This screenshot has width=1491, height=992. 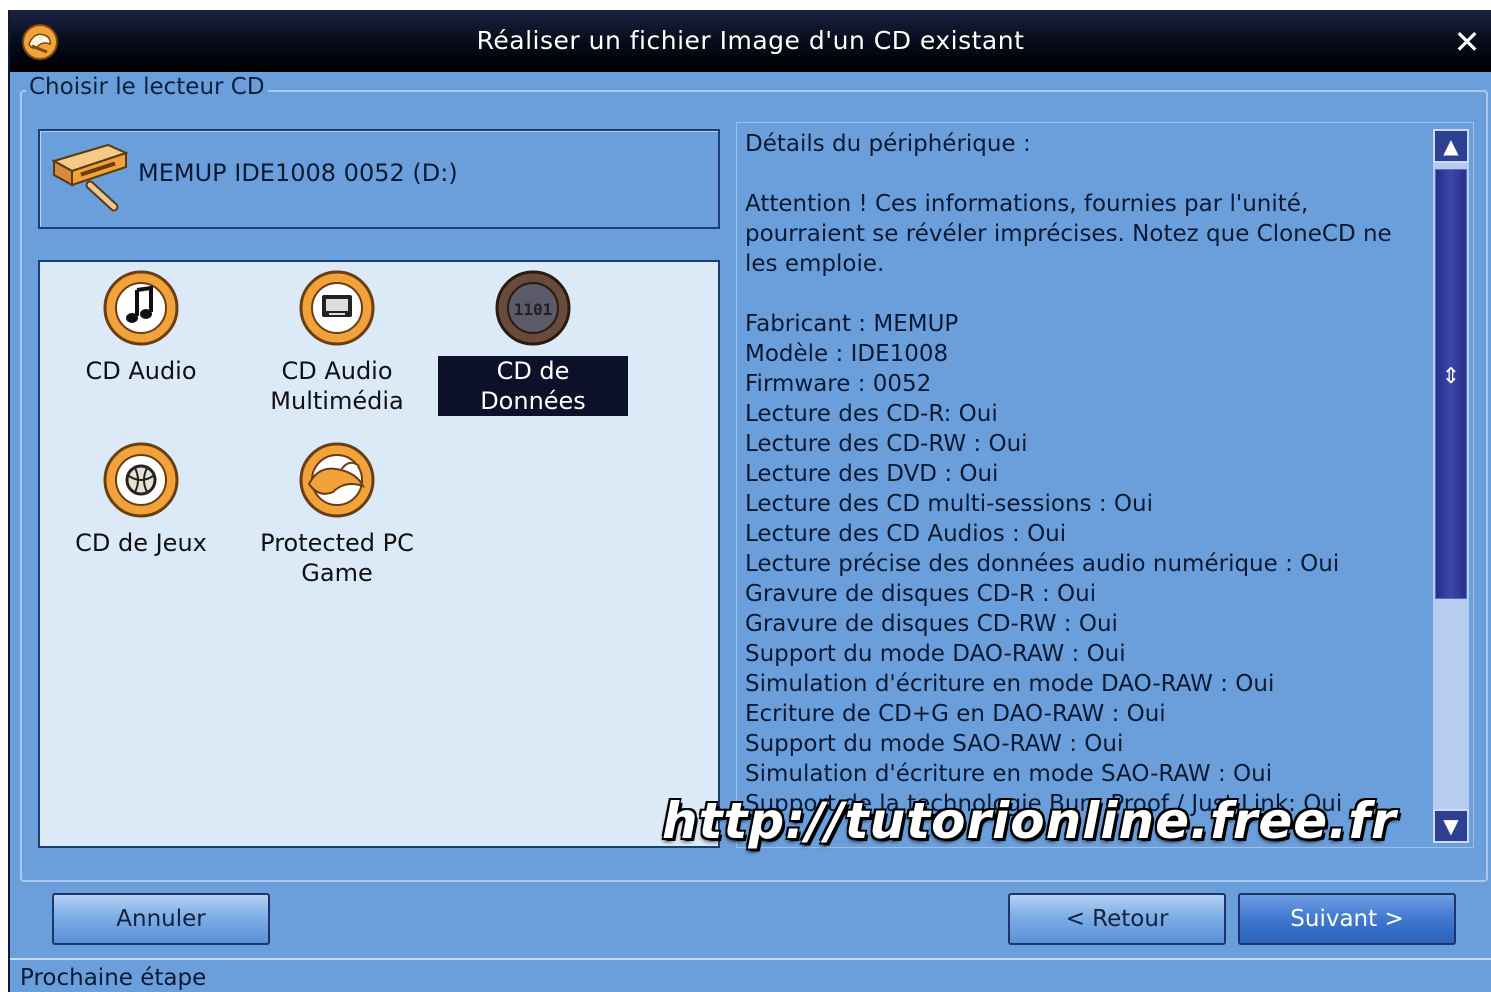 What do you see at coordinates (298, 173) in the screenshot?
I see `drive-name: MEMUP IDE1008 0052 (D:)` at bounding box center [298, 173].